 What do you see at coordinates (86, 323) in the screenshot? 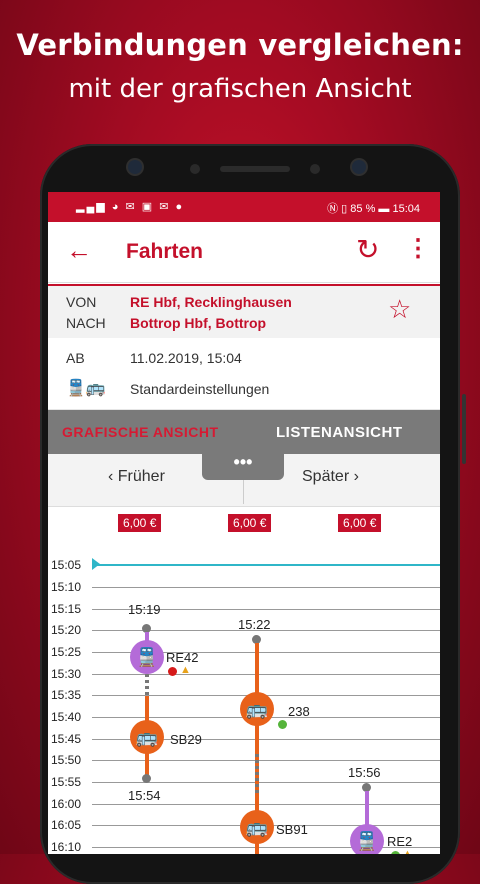
I see `to-label: NACH` at bounding box center [86, 323].